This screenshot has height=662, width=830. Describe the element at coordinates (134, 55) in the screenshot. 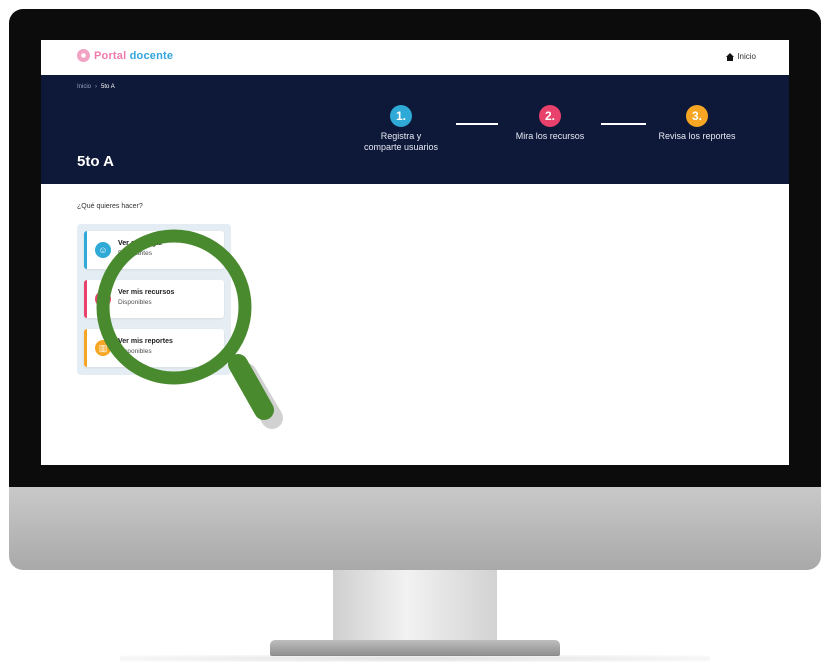

I see `logo-text: Portal docente` at that location.